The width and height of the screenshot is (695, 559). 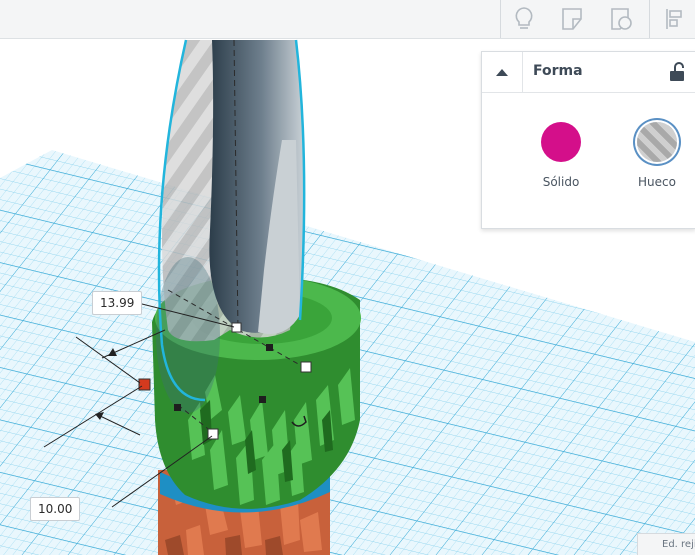 I want to click on panel-header: Forma, so click(x=588, y=72).